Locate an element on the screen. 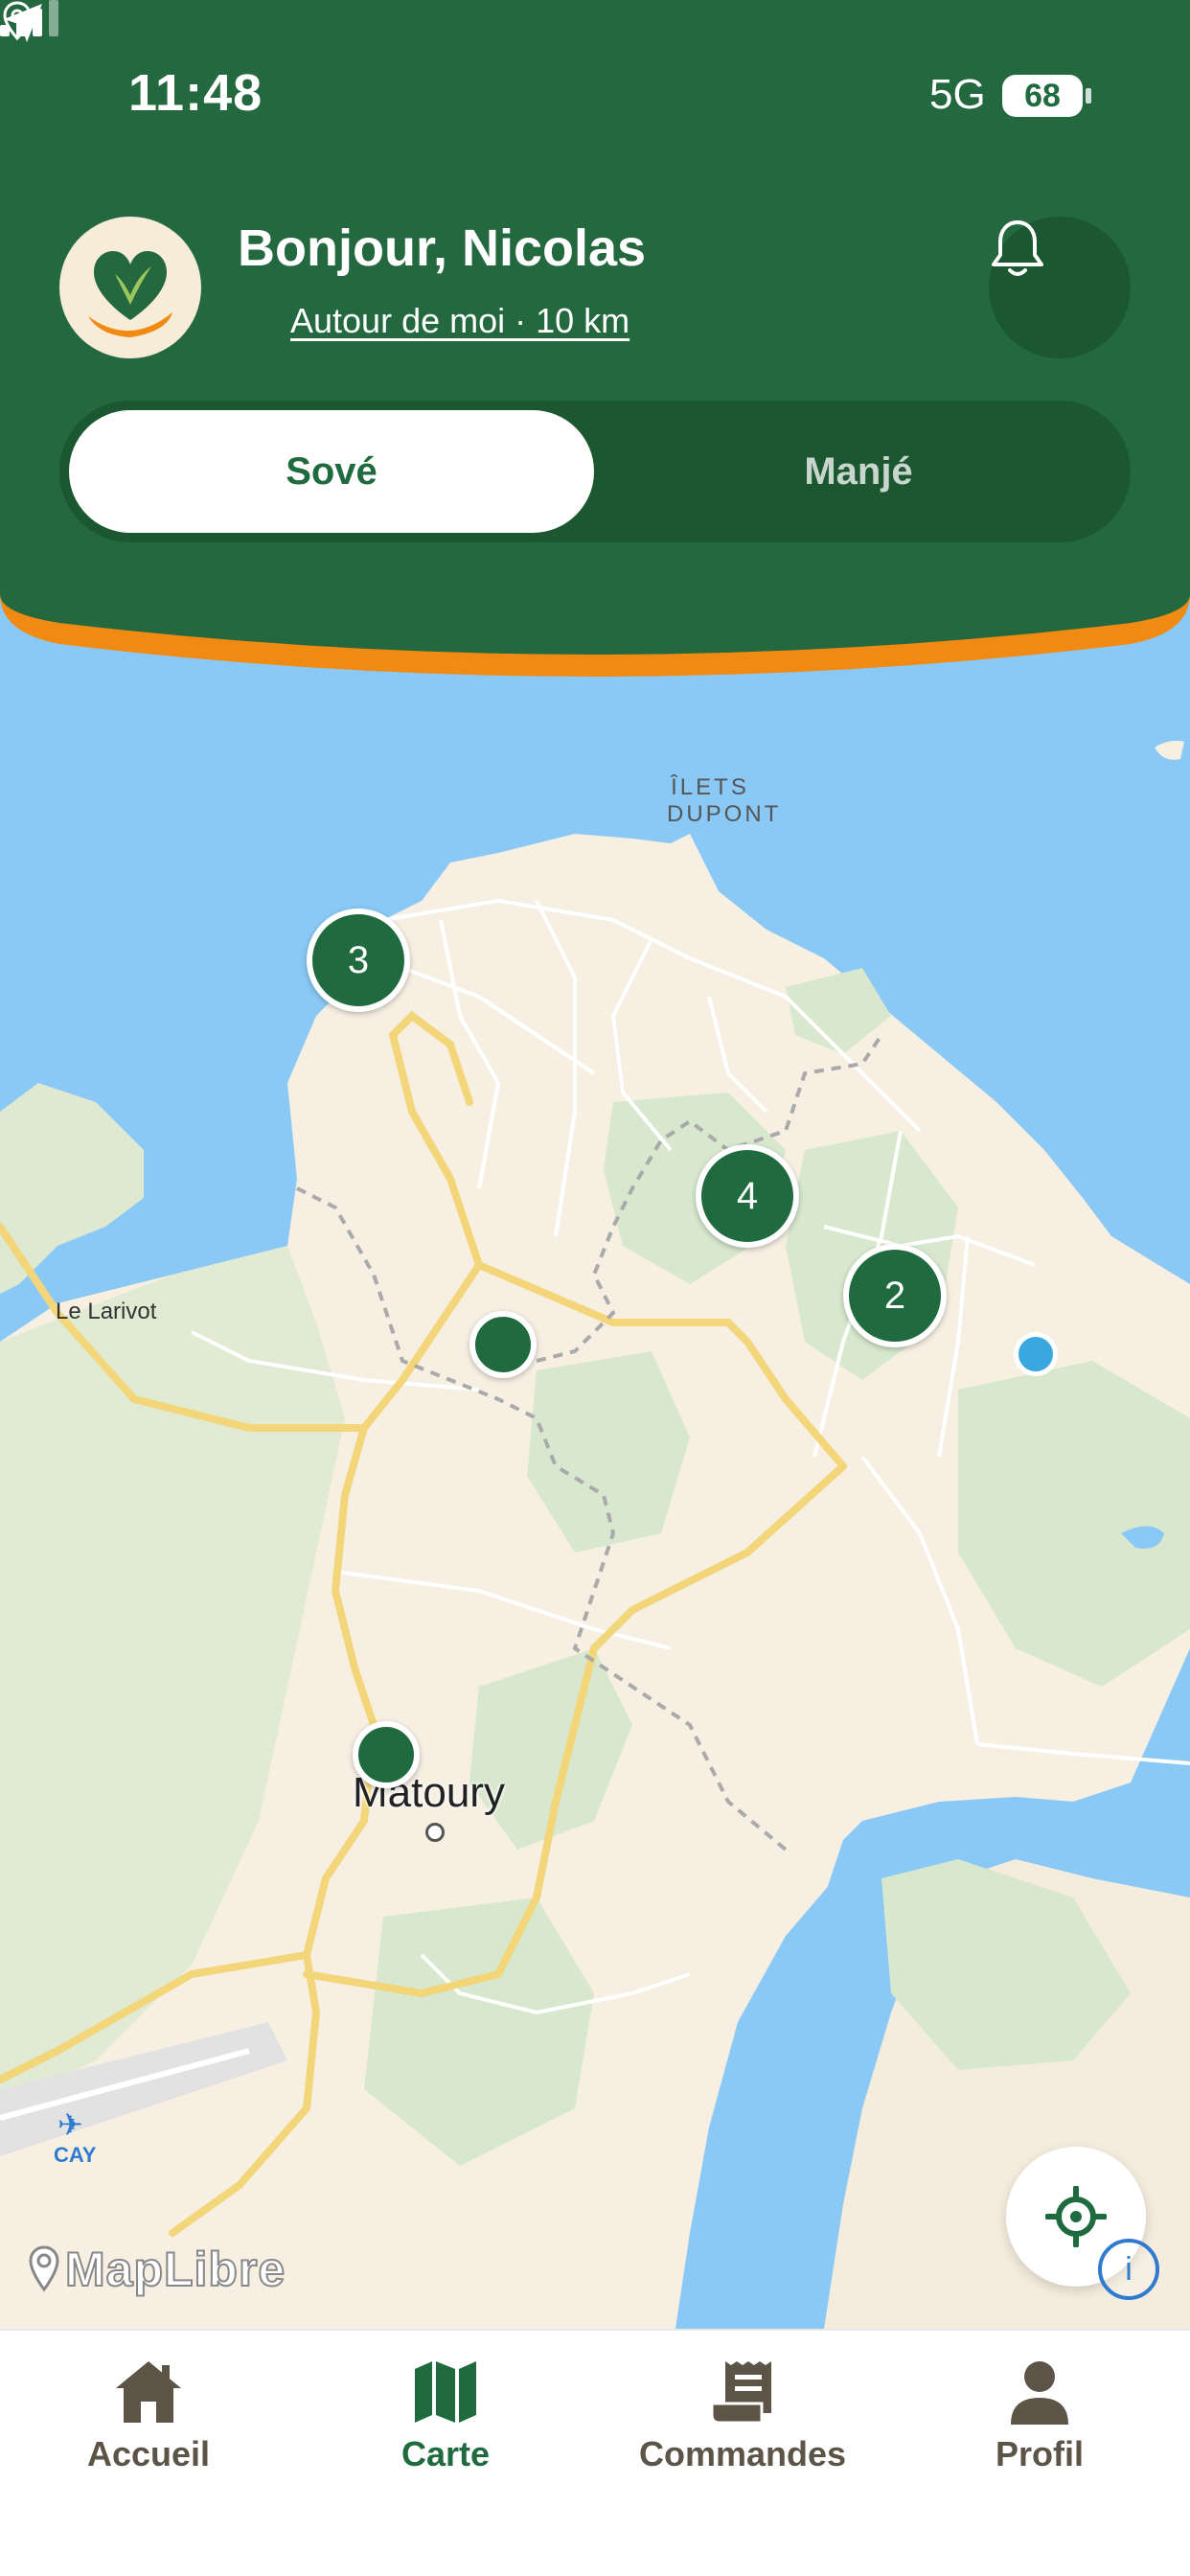  tab-manje: Manjé is located at coordinates (858, 471).